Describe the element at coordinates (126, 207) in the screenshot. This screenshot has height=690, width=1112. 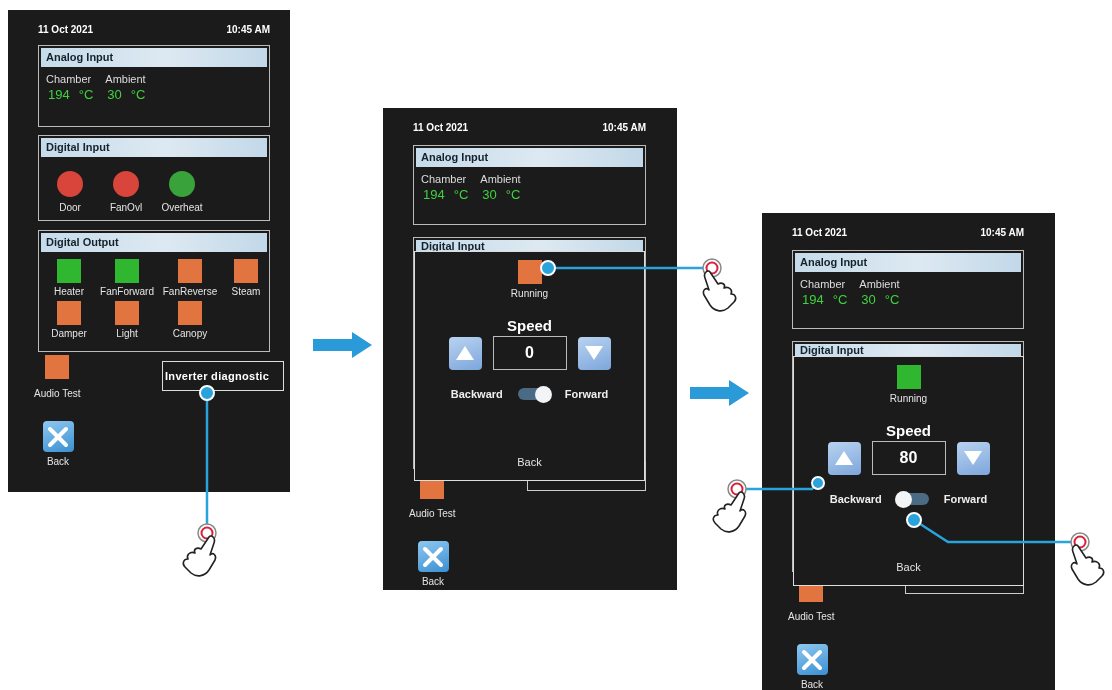
I see `status-label: FanOvl` at that location.